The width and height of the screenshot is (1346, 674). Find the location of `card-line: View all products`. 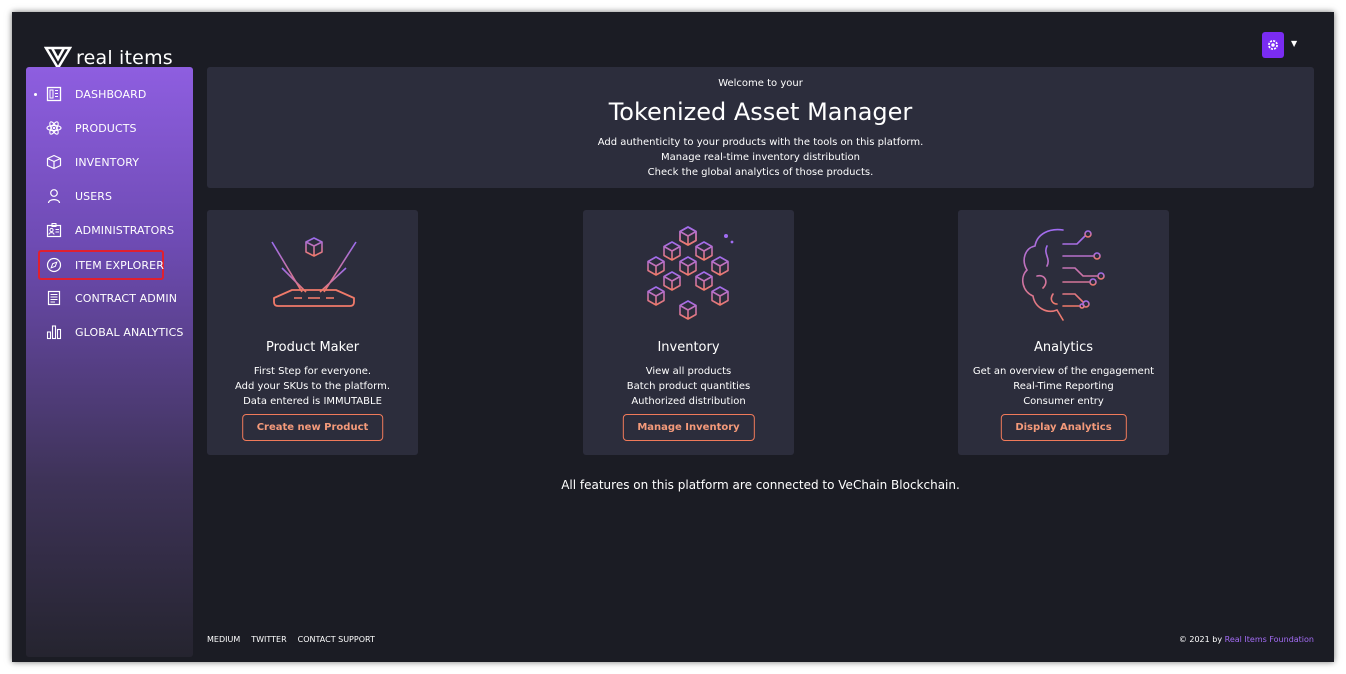

card-line: View all products is located at coordinates (688, 371).